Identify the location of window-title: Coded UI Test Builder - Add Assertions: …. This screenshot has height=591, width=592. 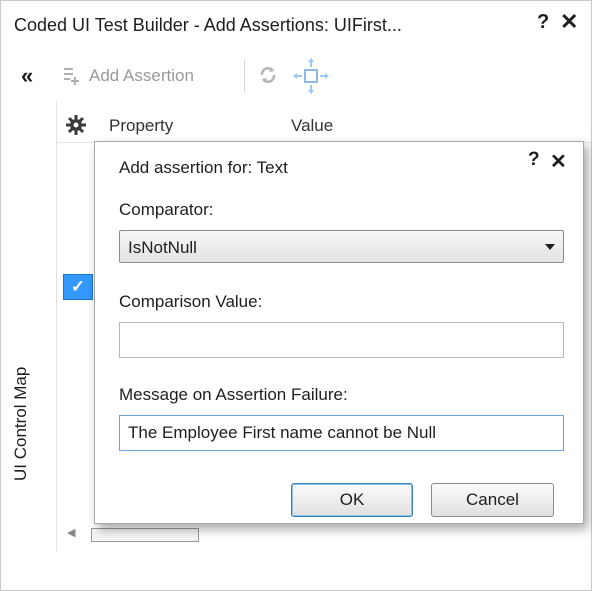
(208, 25).